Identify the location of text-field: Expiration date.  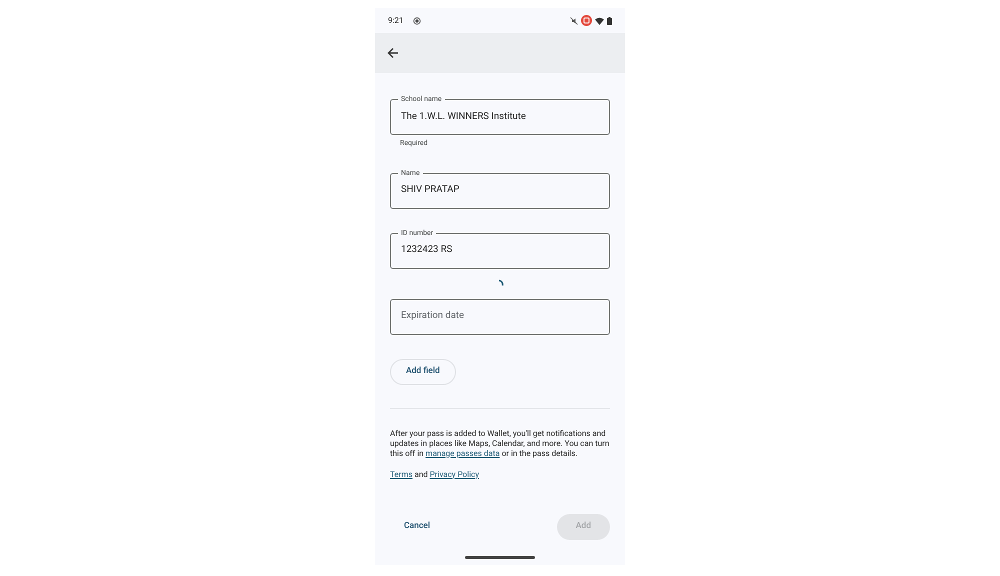
(500, 316).